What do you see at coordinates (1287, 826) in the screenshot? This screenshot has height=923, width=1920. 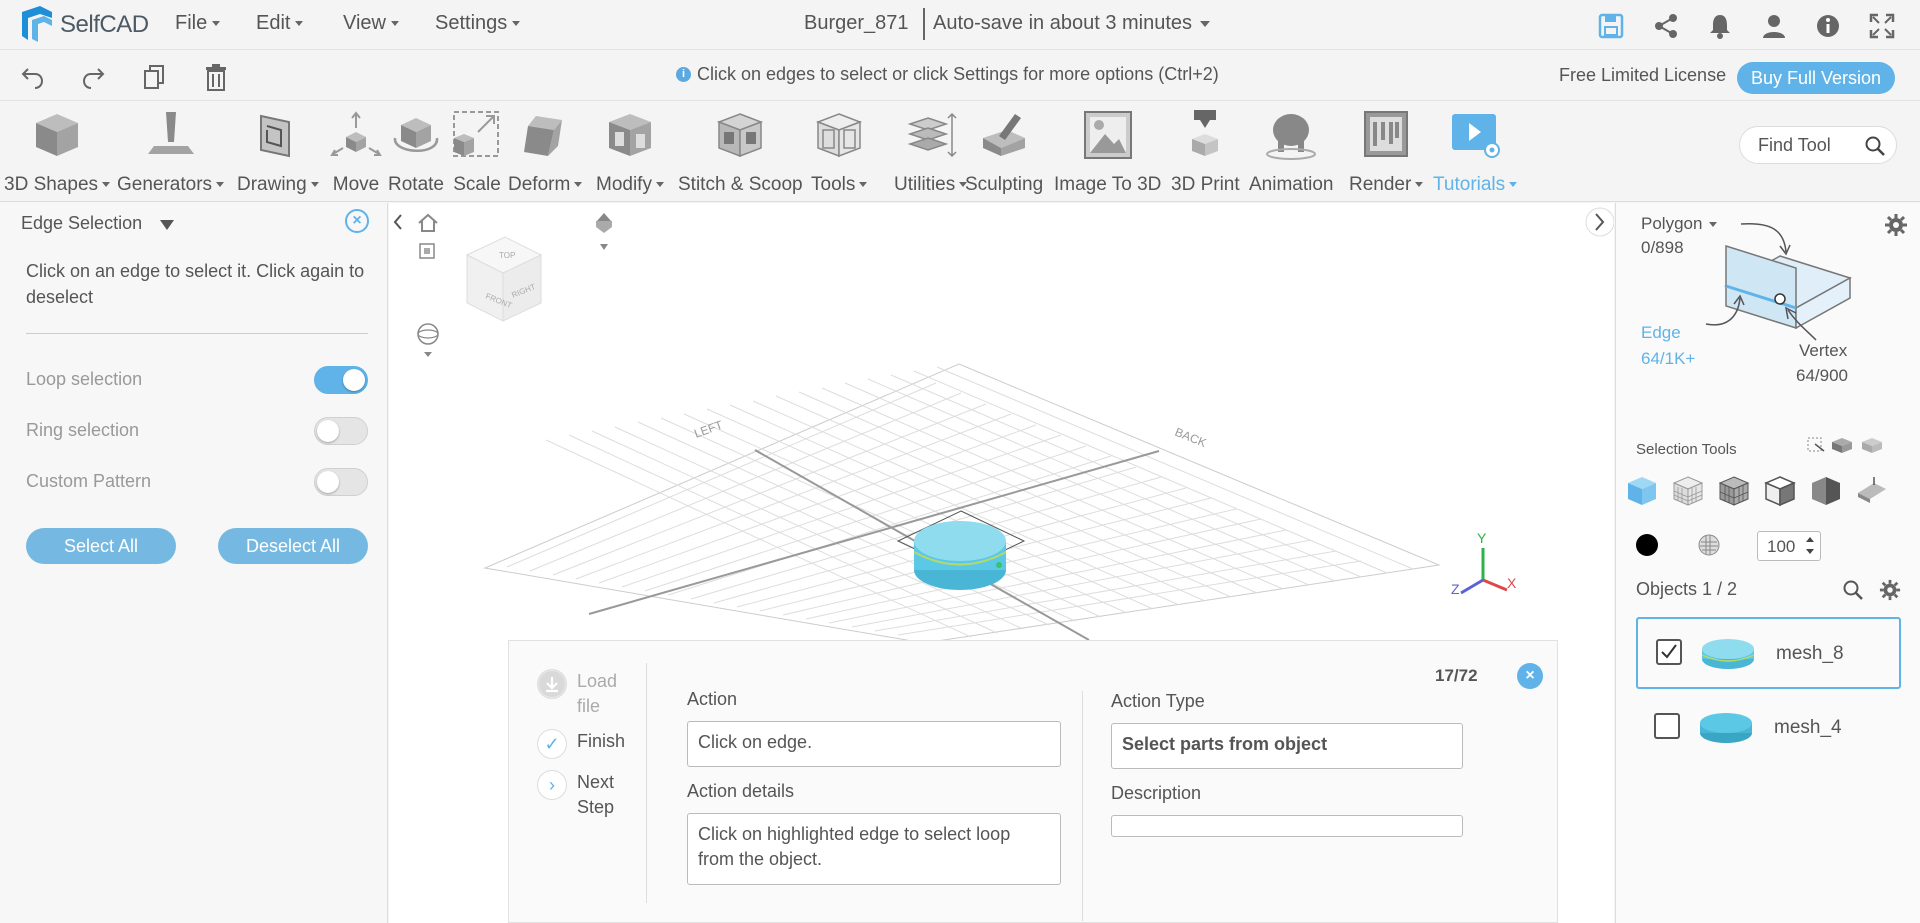 I see `description-field` at bounding box center [1287, 826].